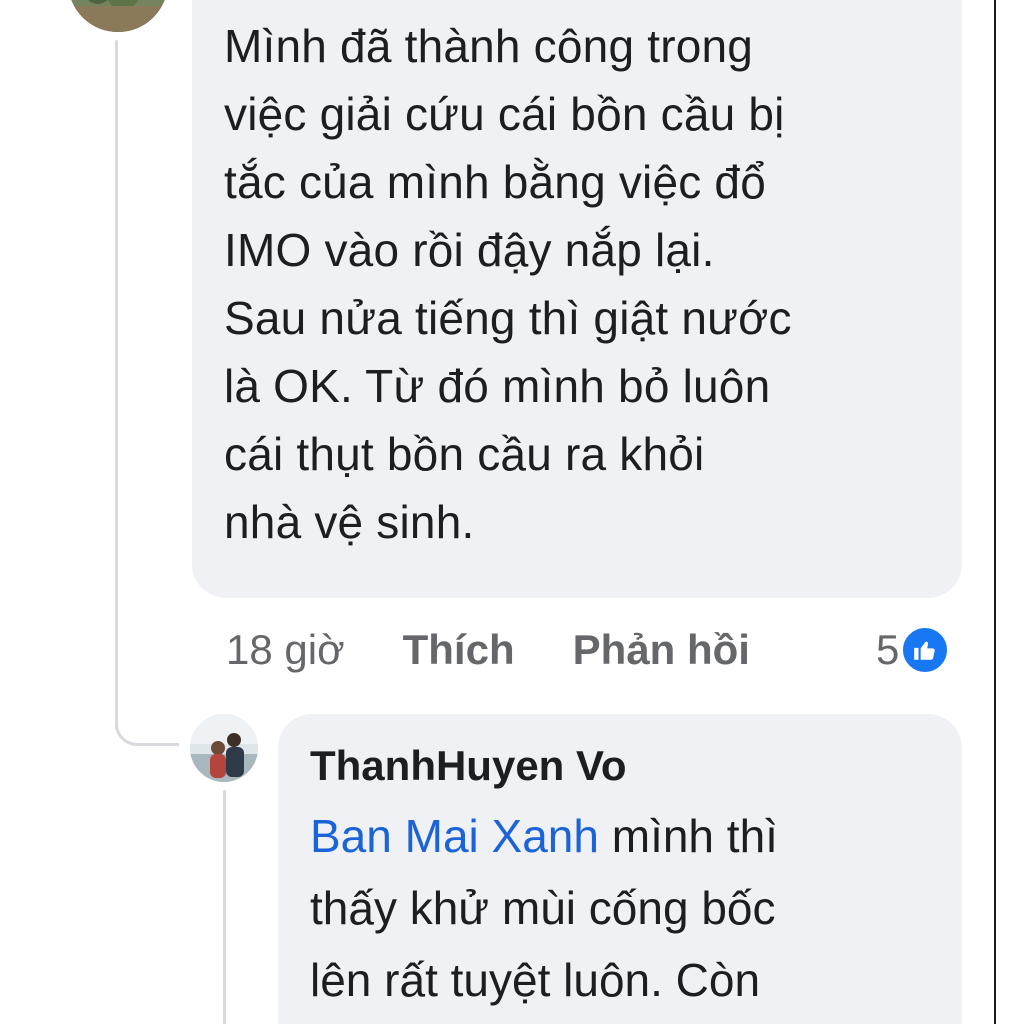 The width and height of the screenshot is (1024, 1024). I want to click on reply-avatar, so click(224, 748).